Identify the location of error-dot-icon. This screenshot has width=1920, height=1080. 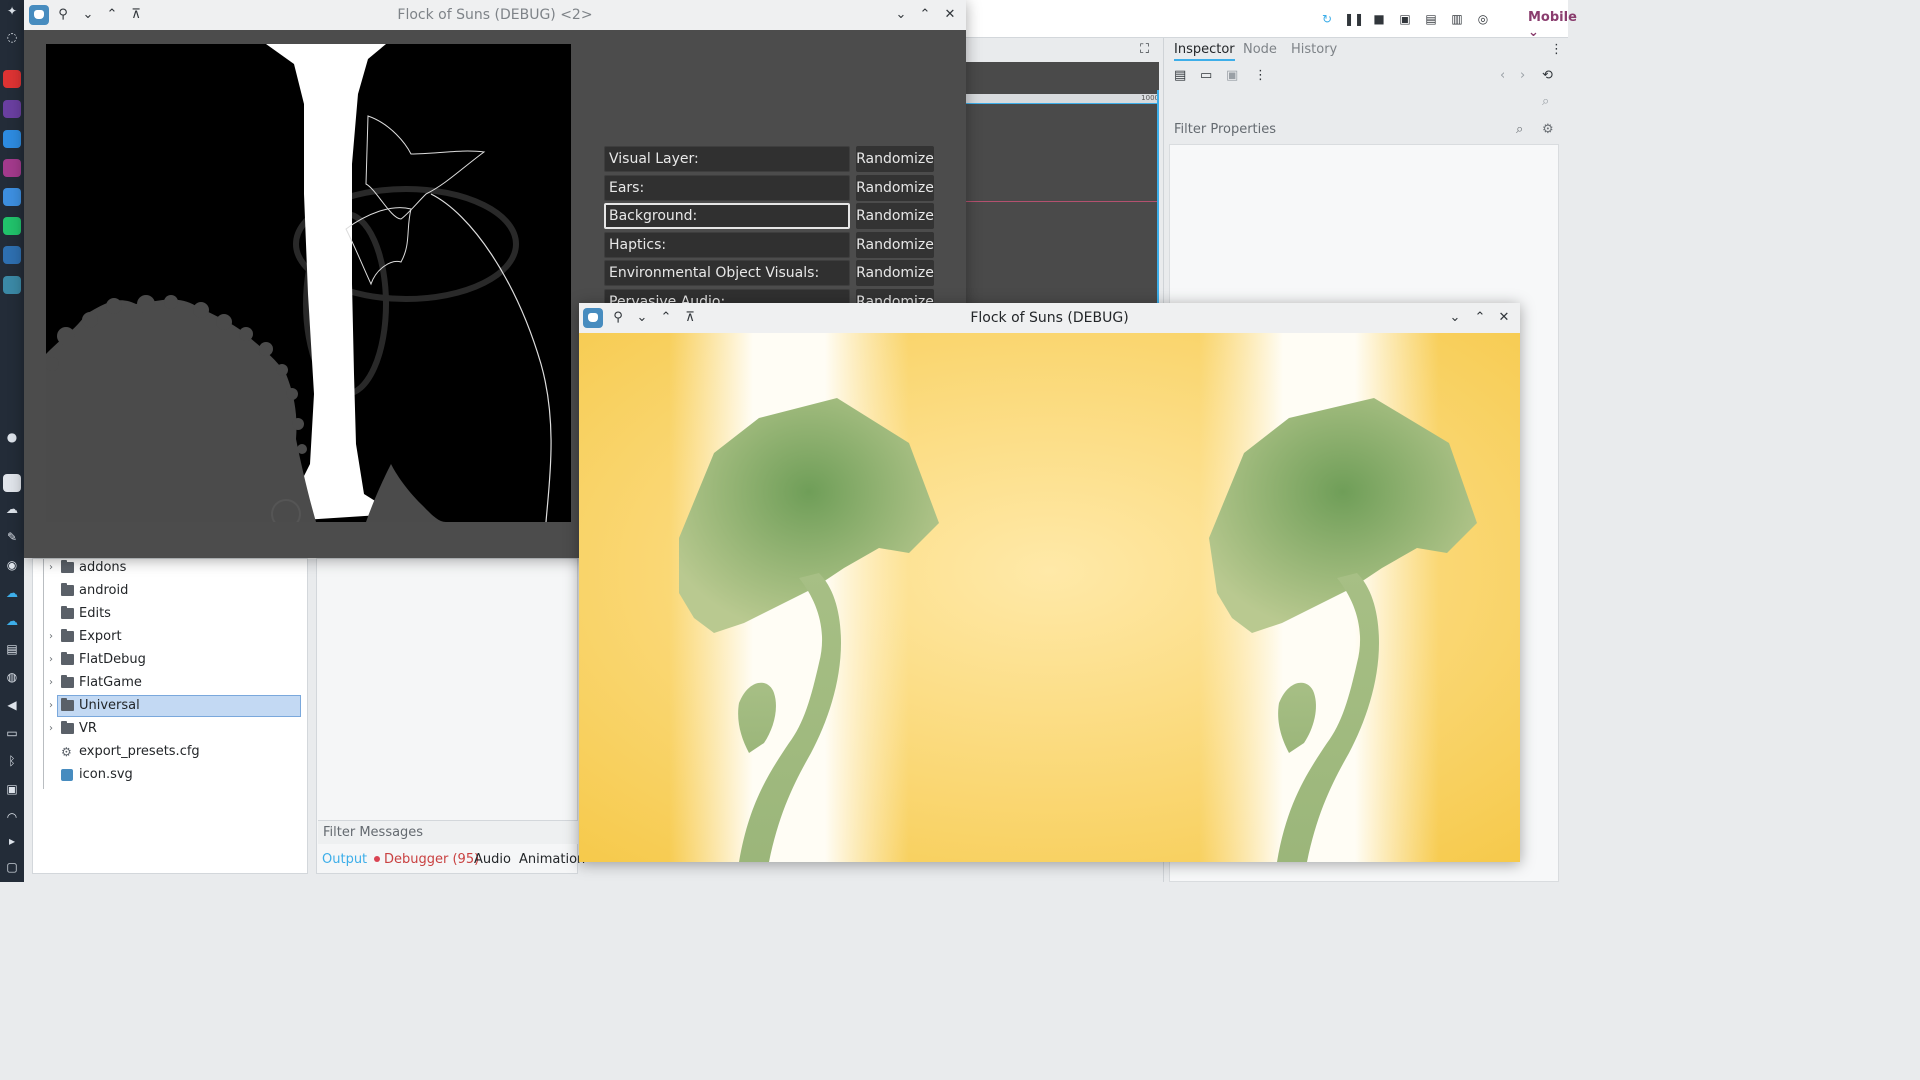
(377, 859).